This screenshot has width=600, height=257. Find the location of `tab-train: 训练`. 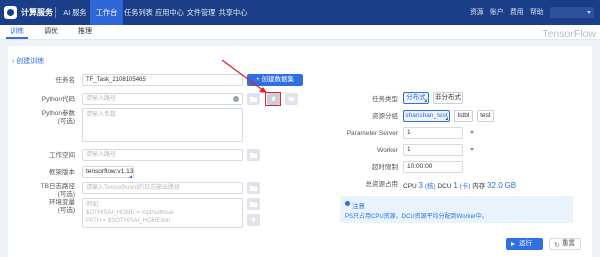

tab-train: 训练 is located at coordinates (17, 32).